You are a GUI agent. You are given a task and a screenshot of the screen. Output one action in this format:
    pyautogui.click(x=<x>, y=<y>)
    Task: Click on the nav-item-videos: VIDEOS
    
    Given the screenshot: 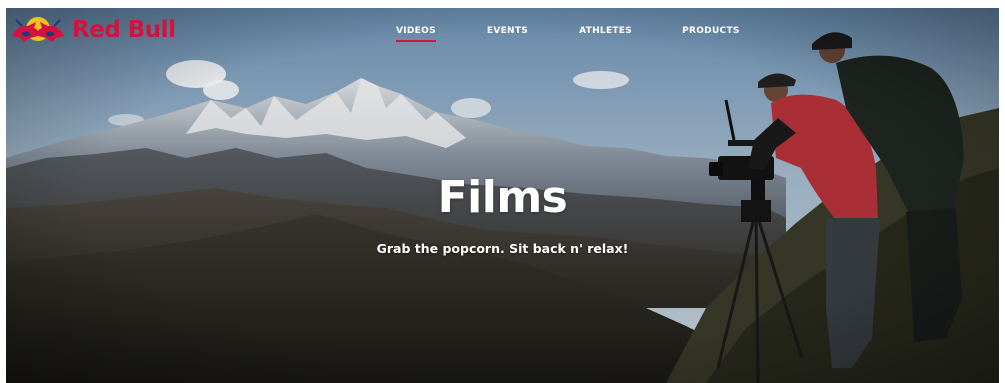 What is the action you would take?
    pyautogui.click(x=416, y=34)
    